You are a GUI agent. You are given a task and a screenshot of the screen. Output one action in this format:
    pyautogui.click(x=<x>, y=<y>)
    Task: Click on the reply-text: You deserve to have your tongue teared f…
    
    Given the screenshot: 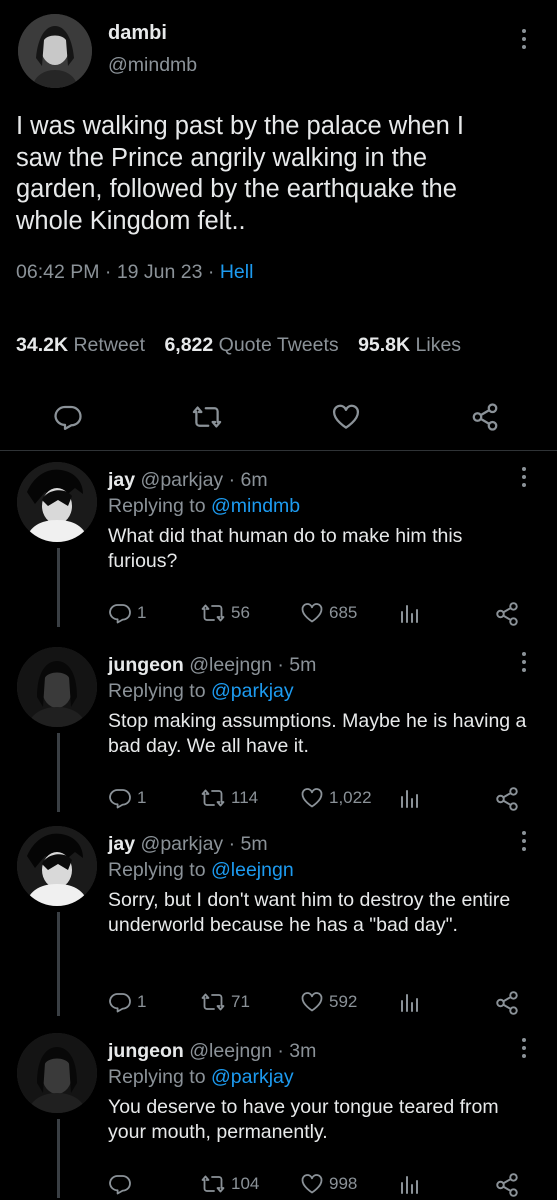 What is the action you would take?
    pyautogui.click(x=303, y=1119)
    